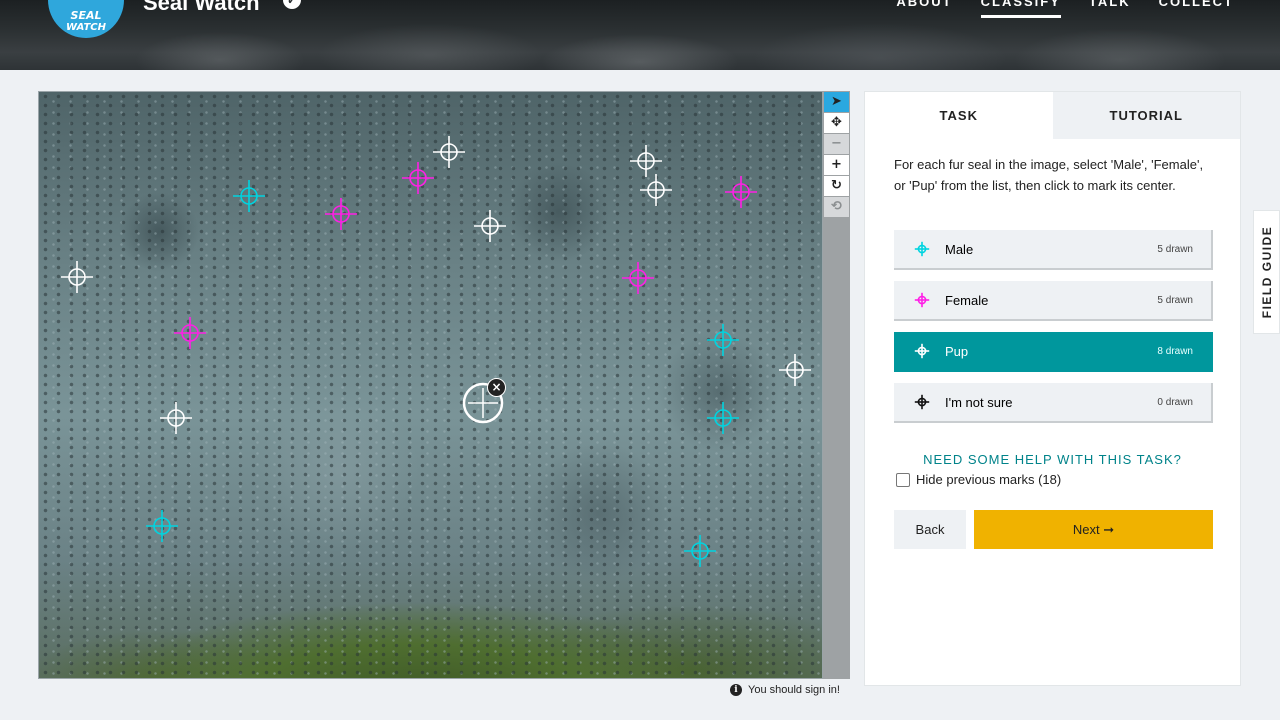 The width and height of the screenshot is (1280, 720). What do you see at coordinates (1146, 115) in the screenshot?
I see `tab-tutorial: TUTORIAL` at bounding box center [1146, 115].